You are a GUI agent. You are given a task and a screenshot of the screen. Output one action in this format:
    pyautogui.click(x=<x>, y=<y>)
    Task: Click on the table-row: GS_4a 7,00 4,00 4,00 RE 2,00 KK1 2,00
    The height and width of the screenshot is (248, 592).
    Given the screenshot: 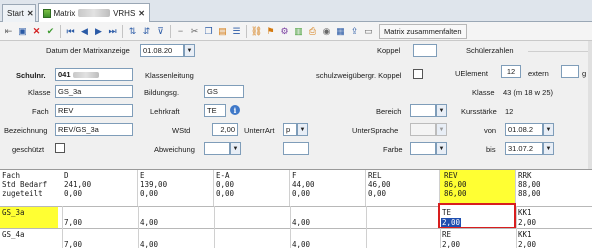 What is the action you would take?
    pyautogui.click(x=296, y=238)
    